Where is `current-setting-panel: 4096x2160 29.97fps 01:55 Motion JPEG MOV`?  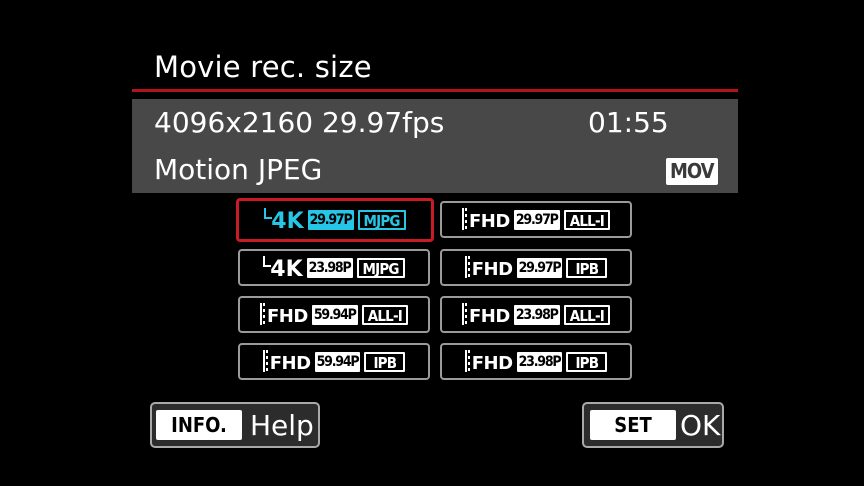
current-setting-panel: 4096x2160 29.97fps 01:55 Motion JPEG MOV is located at coordinates (435, 146).